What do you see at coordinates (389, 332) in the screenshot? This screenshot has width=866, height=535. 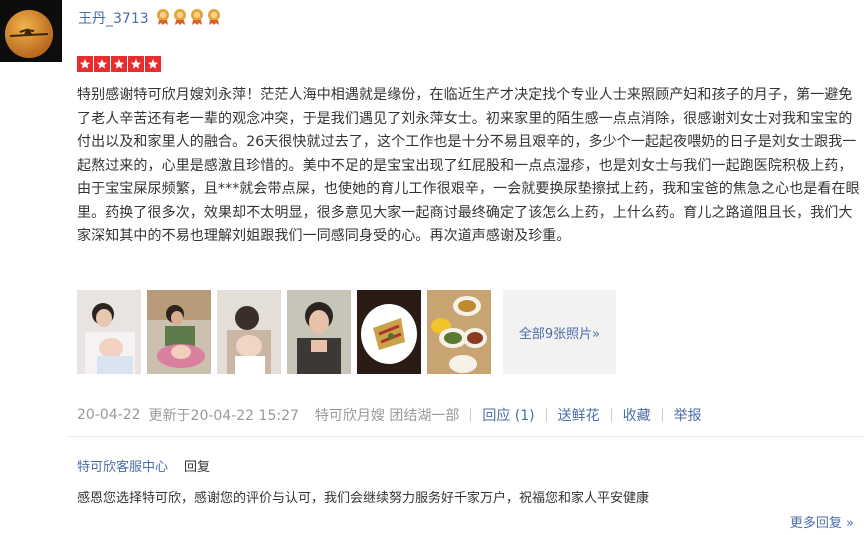 I see `photo-food-dish` at bounding box center [389, 332].